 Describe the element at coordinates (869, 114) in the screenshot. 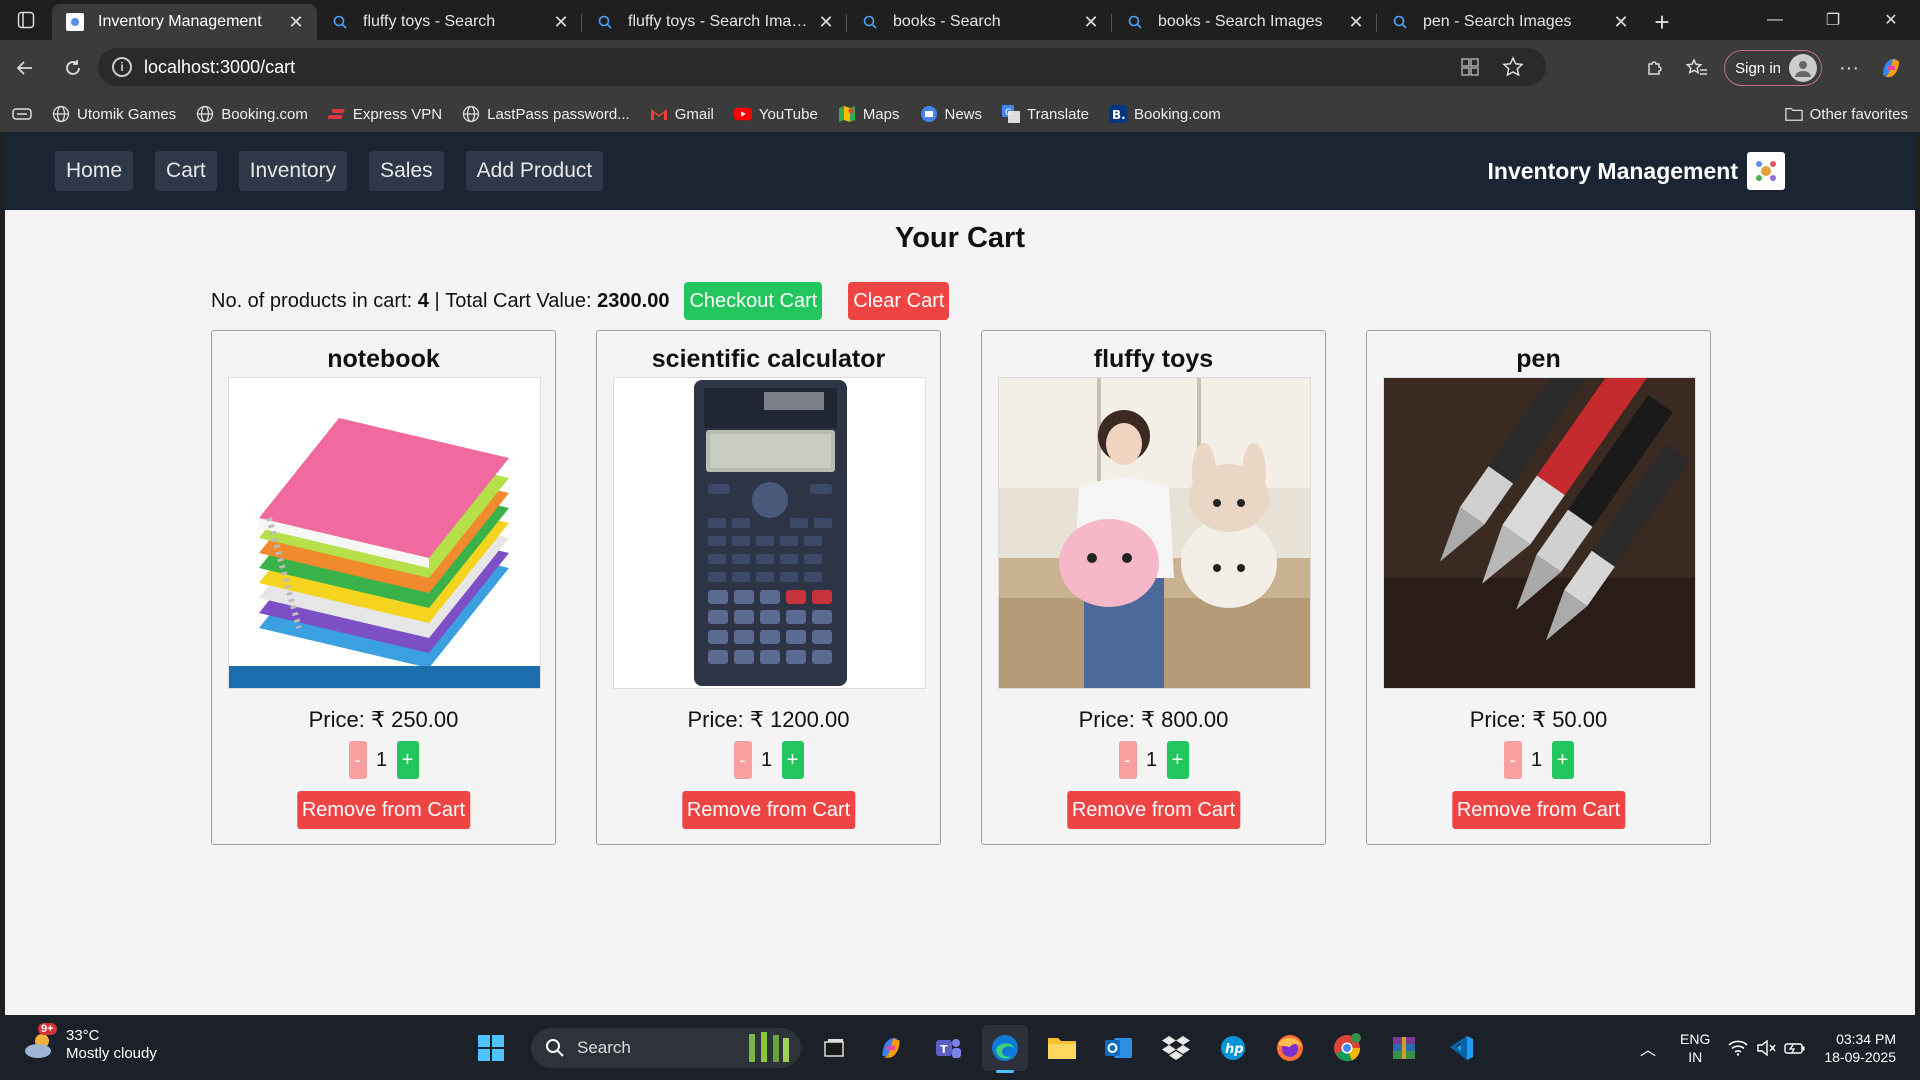

I see `favorite-maps: Maps` at that location.